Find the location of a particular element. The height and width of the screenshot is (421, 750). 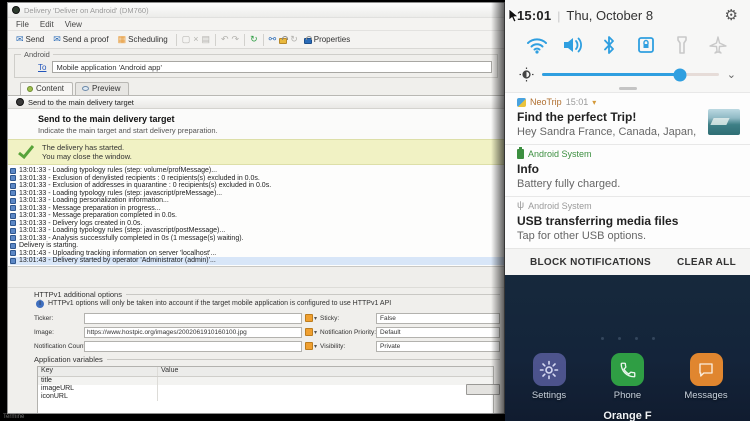

table-row: iconURL is located at coordinates (265, 396).